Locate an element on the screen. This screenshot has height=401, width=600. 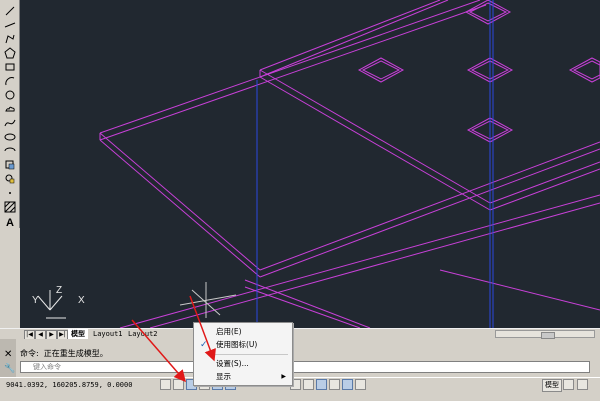
layout-view-button is located at coordinates (568, 384).